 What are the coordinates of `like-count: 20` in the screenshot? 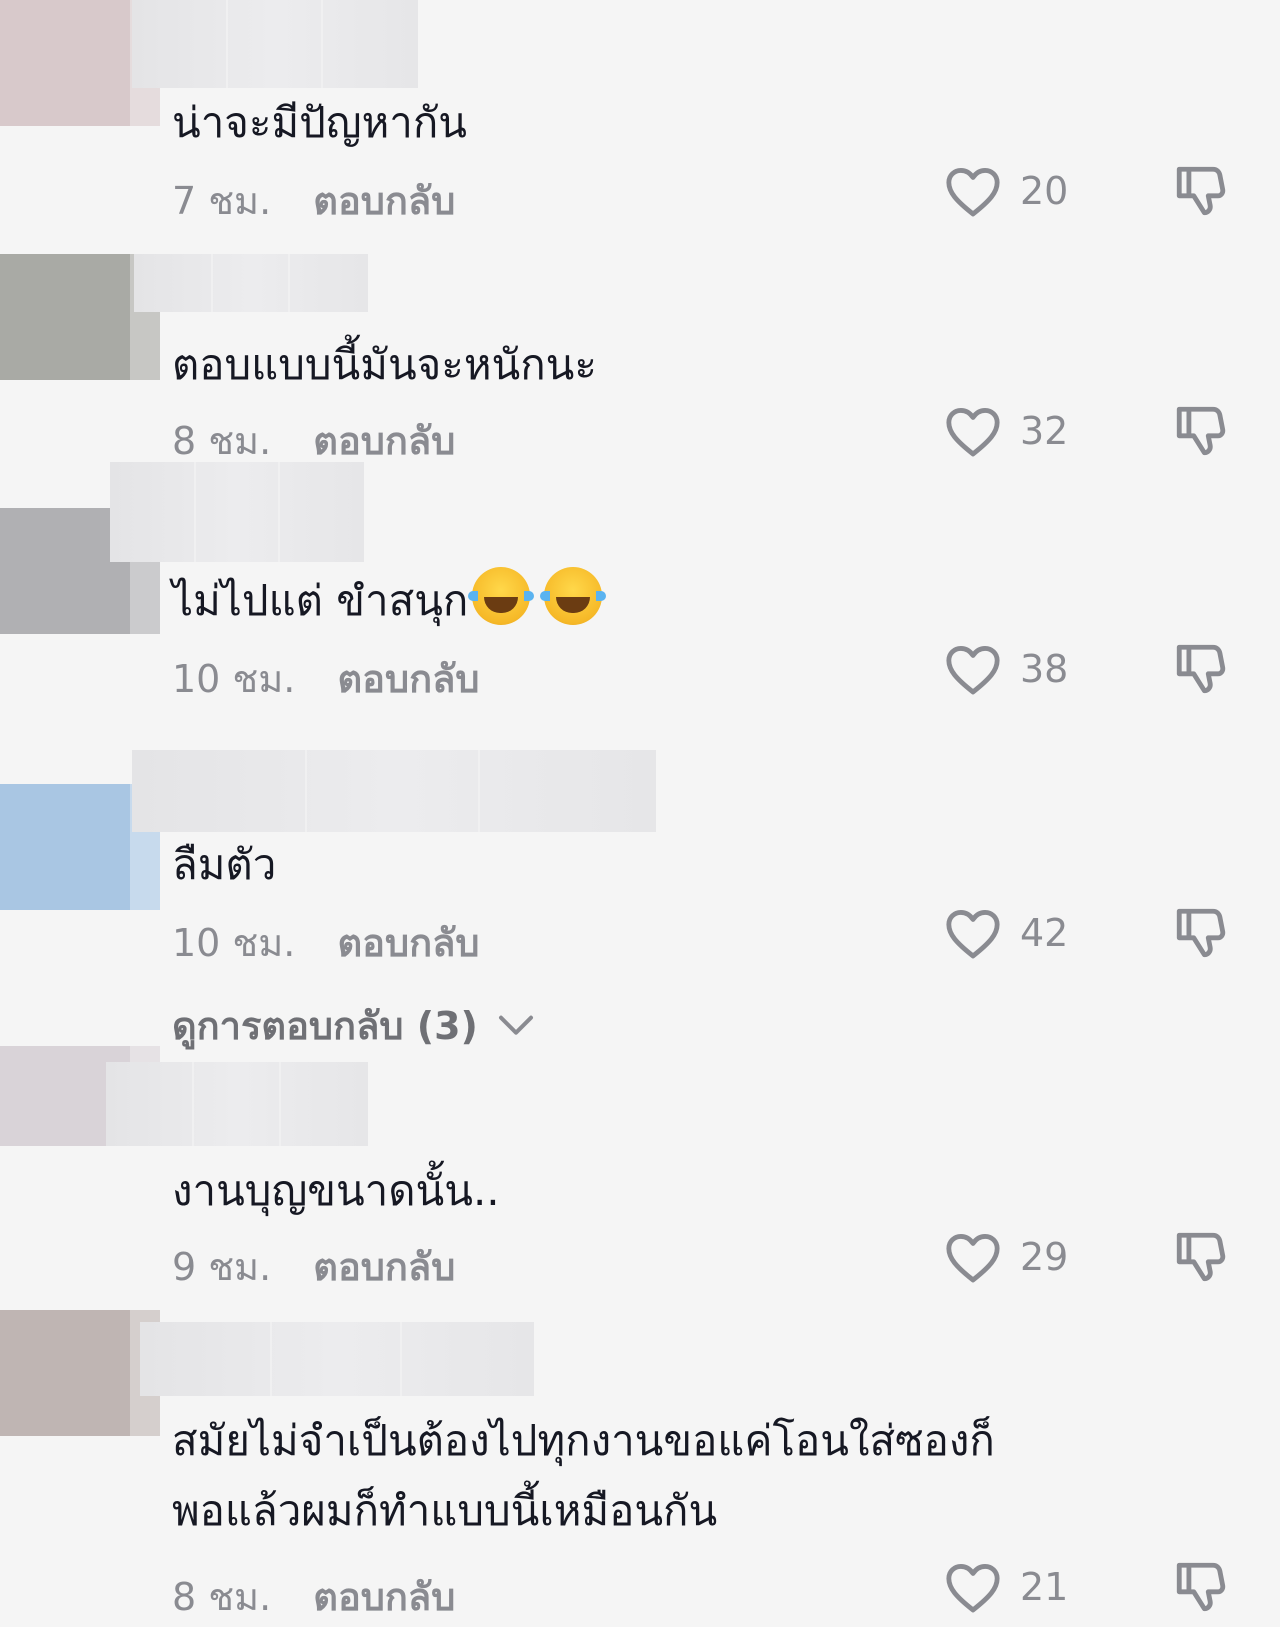 It's located at (1044, 191).